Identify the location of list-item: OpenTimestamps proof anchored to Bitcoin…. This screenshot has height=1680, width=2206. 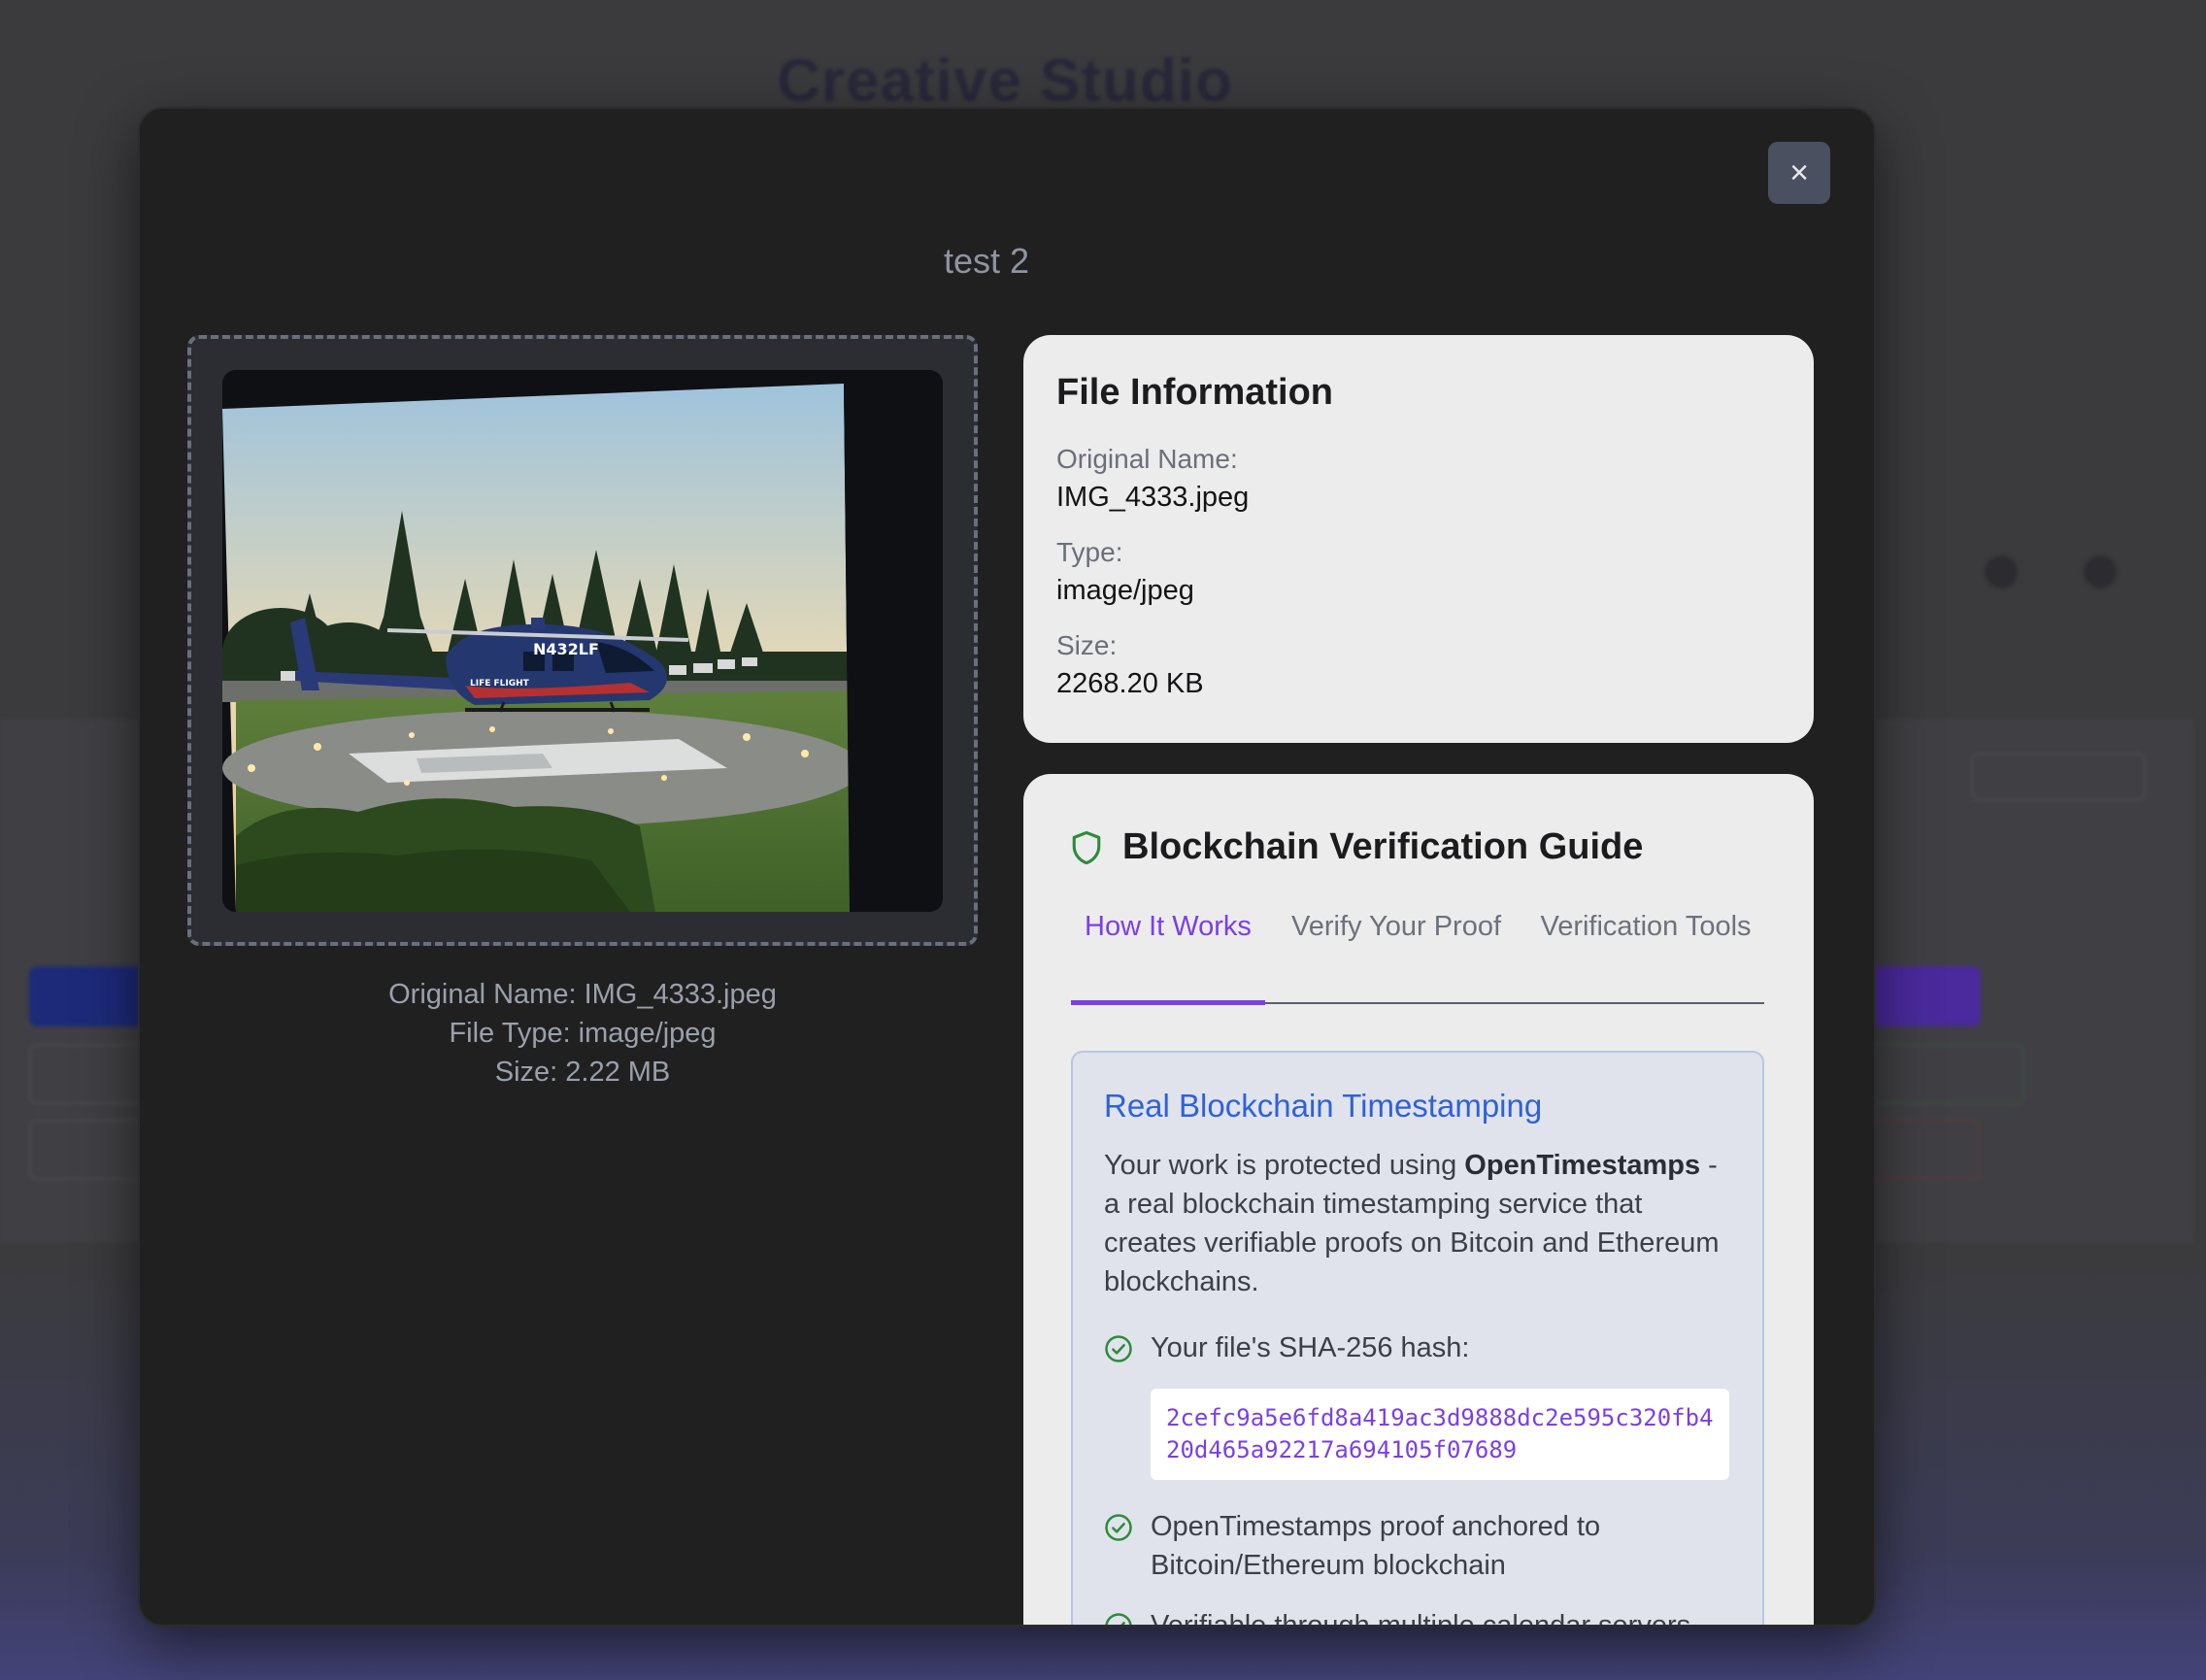
(1418, 1546).